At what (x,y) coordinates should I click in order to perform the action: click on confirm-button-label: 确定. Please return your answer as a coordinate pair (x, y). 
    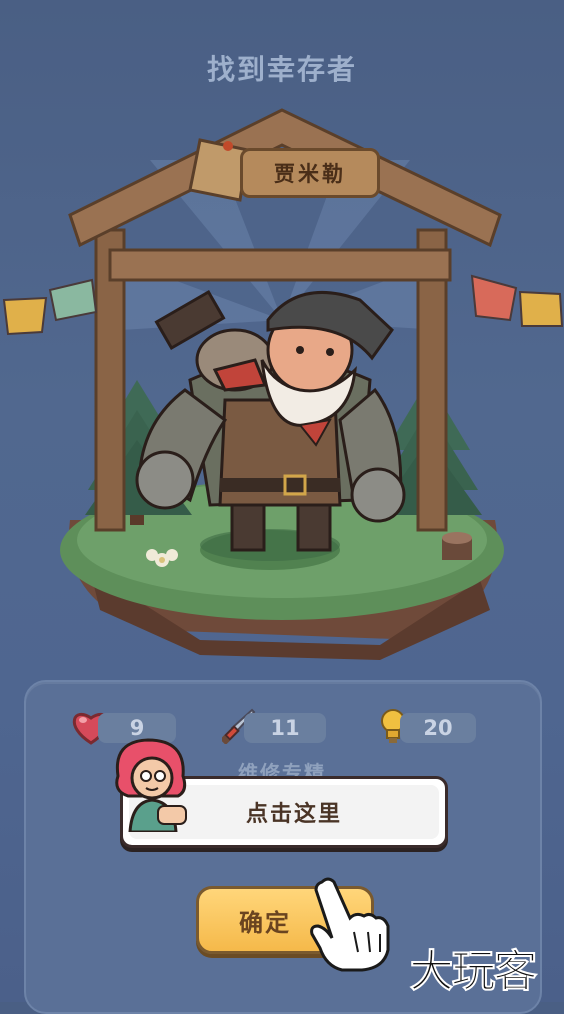
    Looking at the image, I should click on (265, 922).